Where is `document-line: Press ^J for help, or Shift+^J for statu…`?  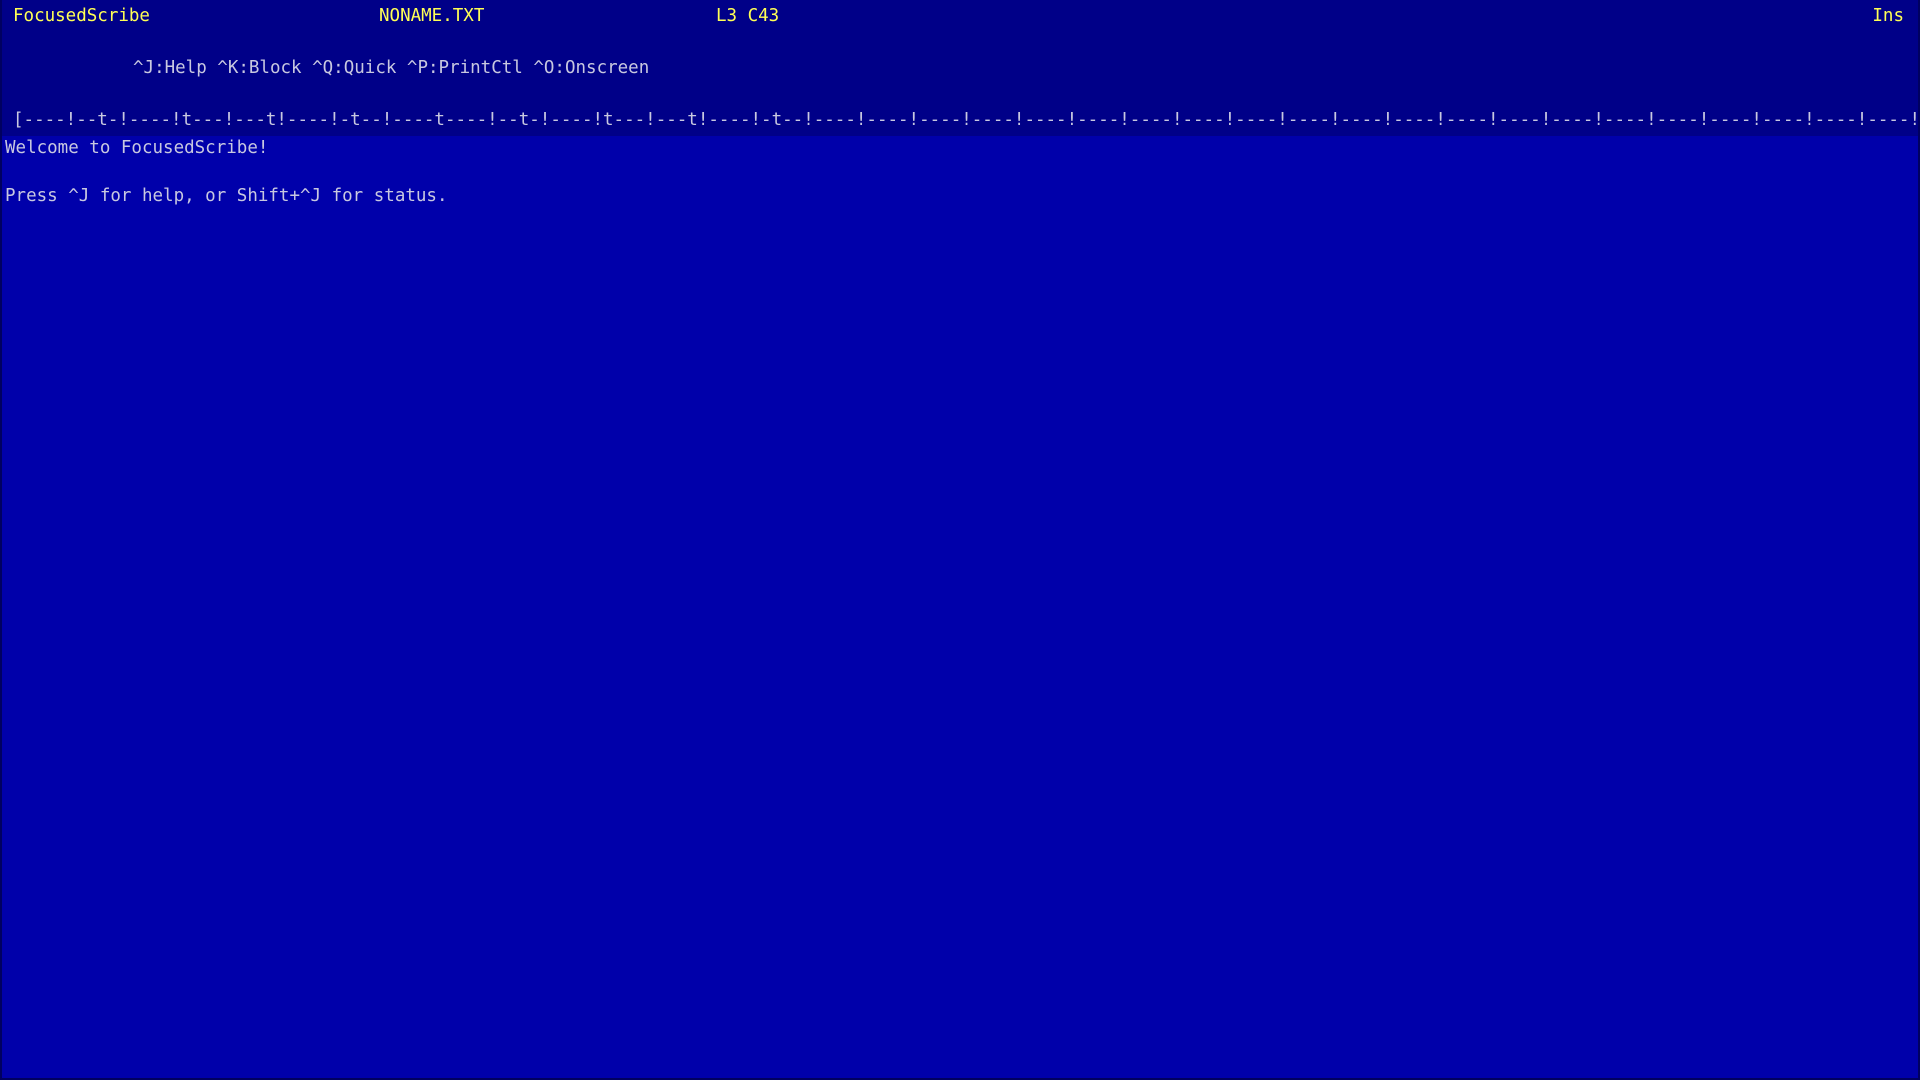
document-line: Press ^J for help, or Shift+^J for statu… is located at coordinates (961, 196).